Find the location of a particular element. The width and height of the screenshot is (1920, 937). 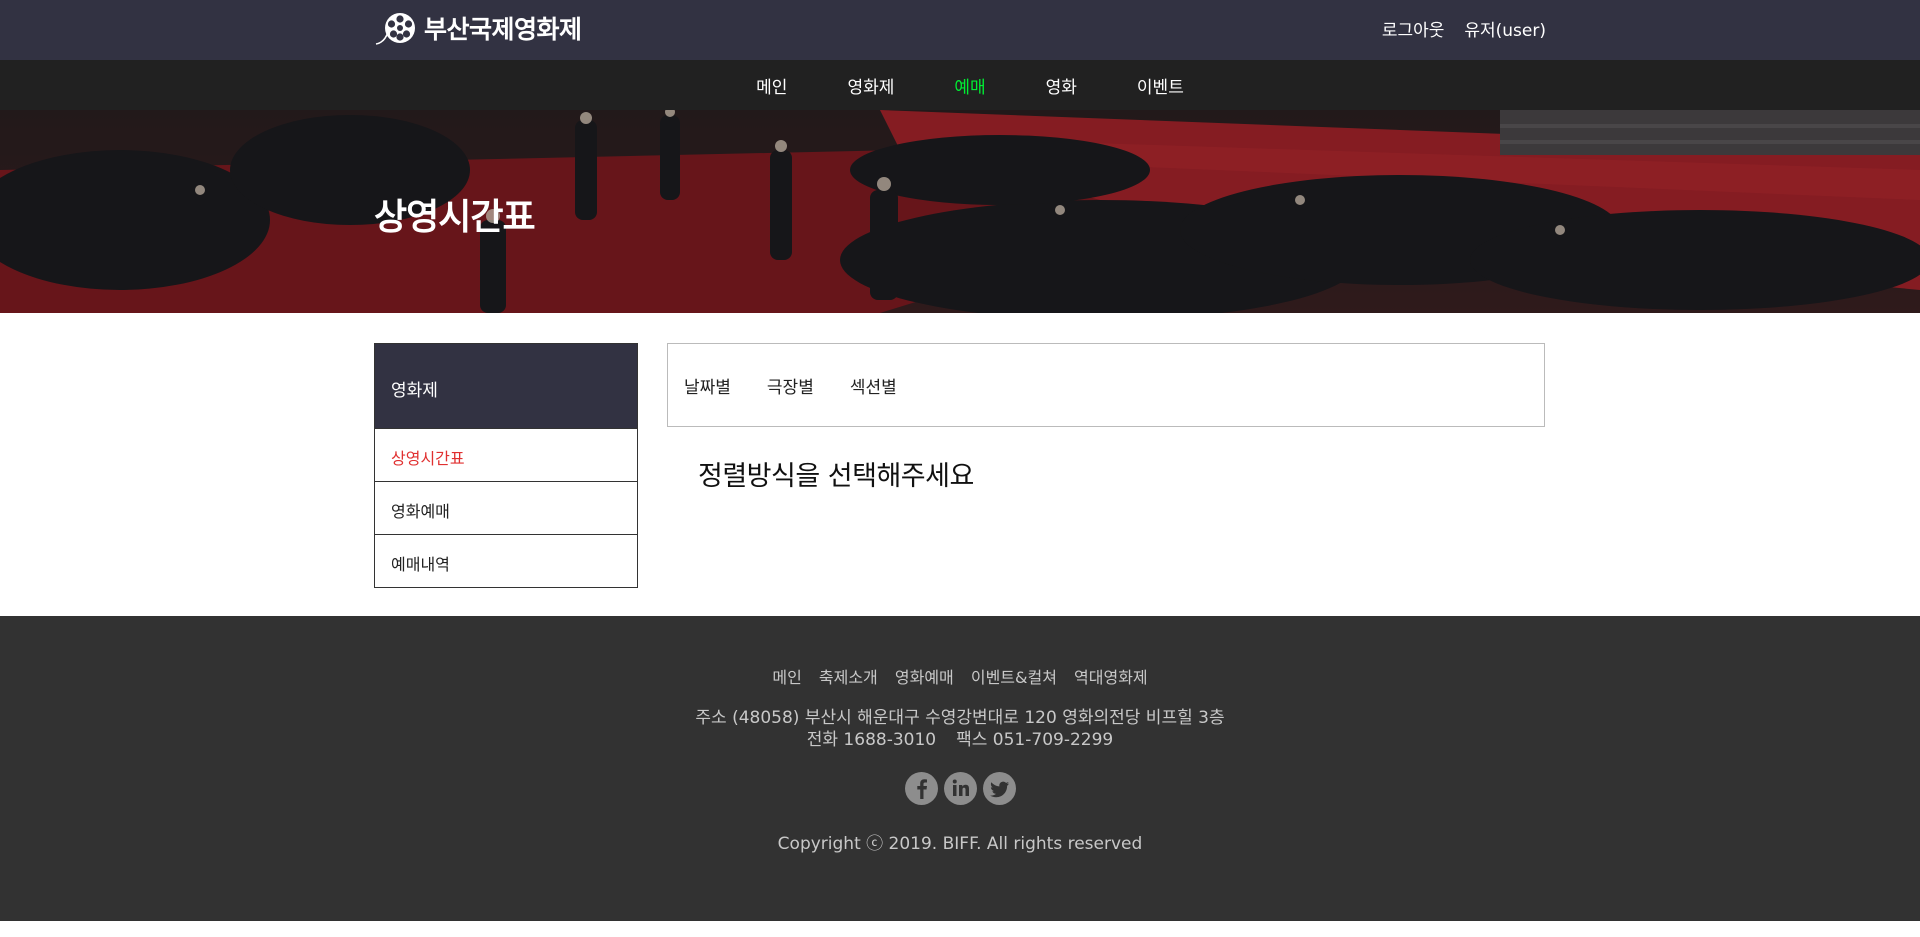

nav-item-event: 이벤트 is located at coordinates (1160, 85).